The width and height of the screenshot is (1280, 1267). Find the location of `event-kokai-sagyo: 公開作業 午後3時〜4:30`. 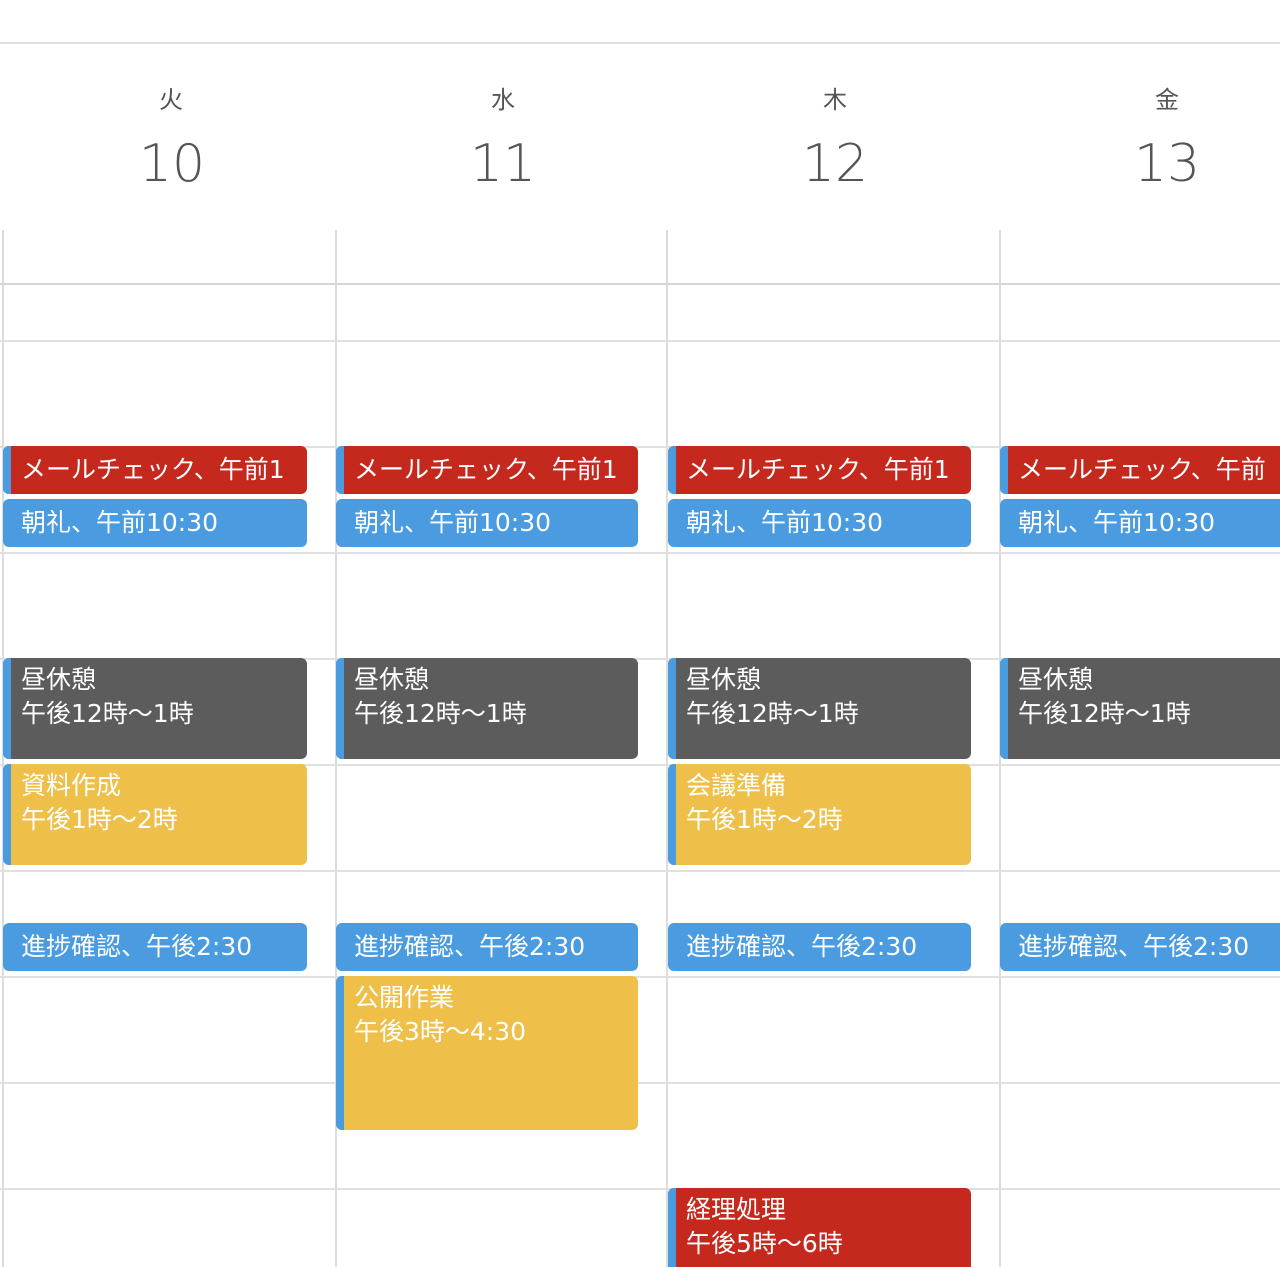

event-kokai-sagyo: 公開作業 午後3時〜4:30 is located at coordinates (487, 1053).